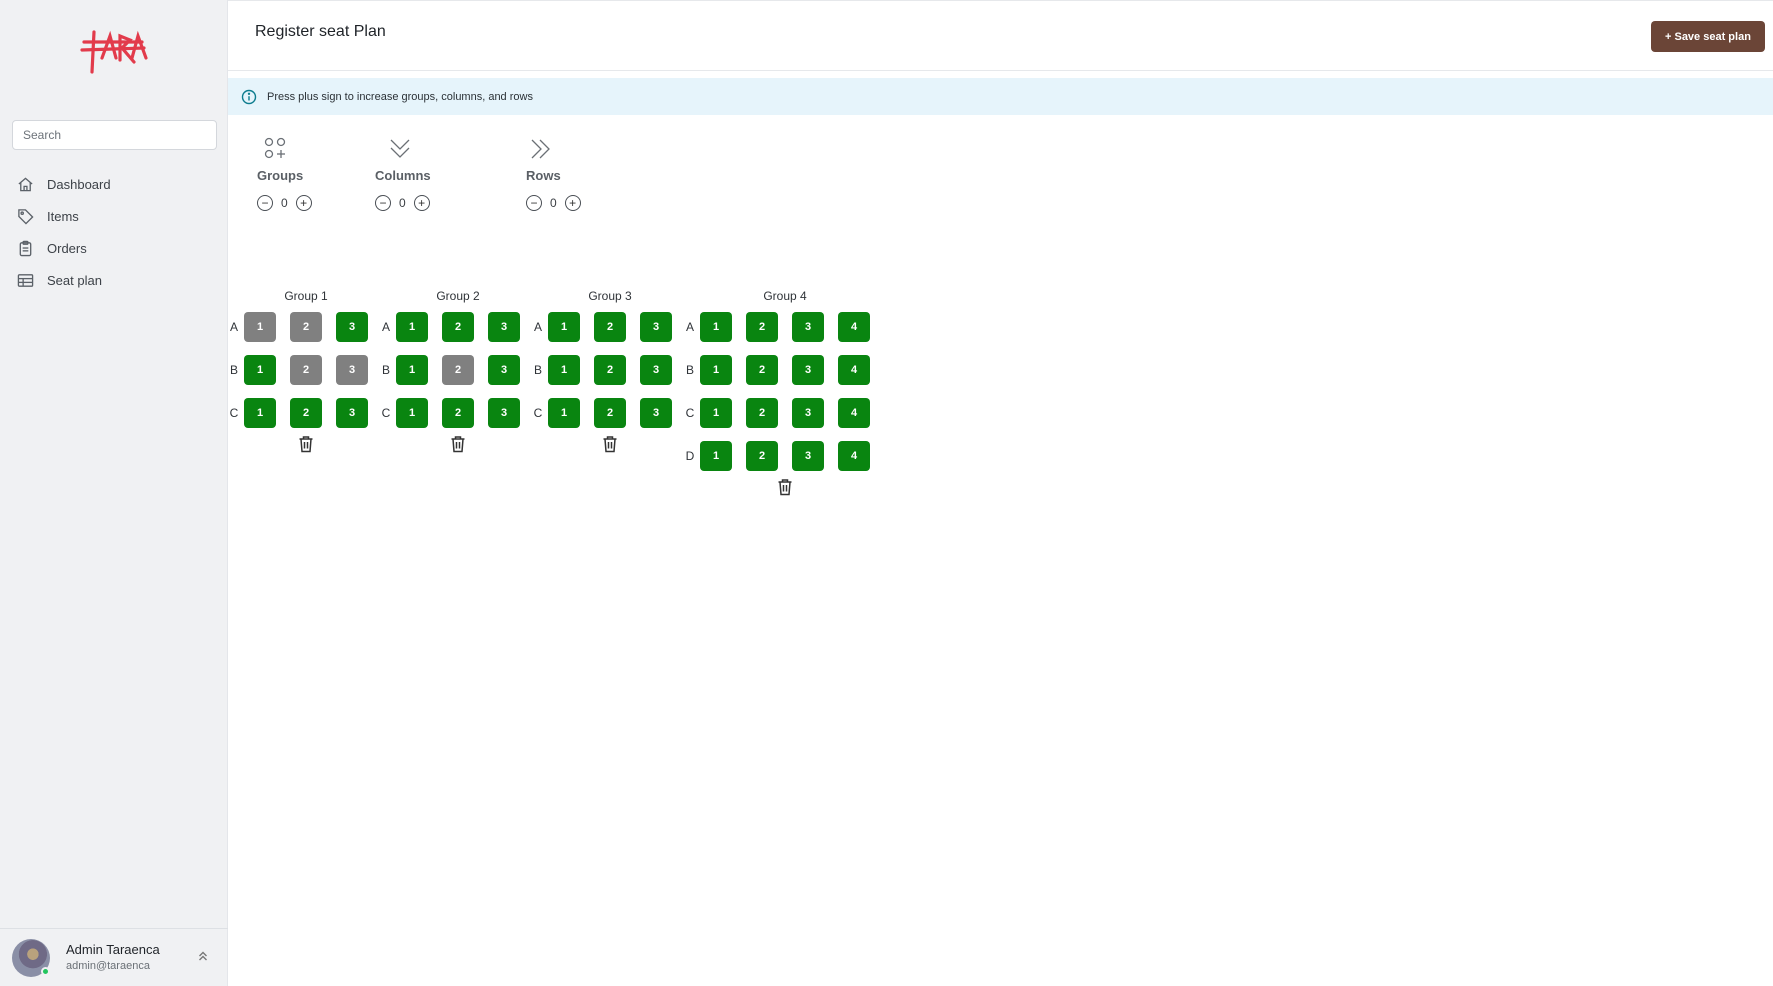 This screenshot has width=1773, height=986. I want to click on groups-value: 0, so click(284, 203).